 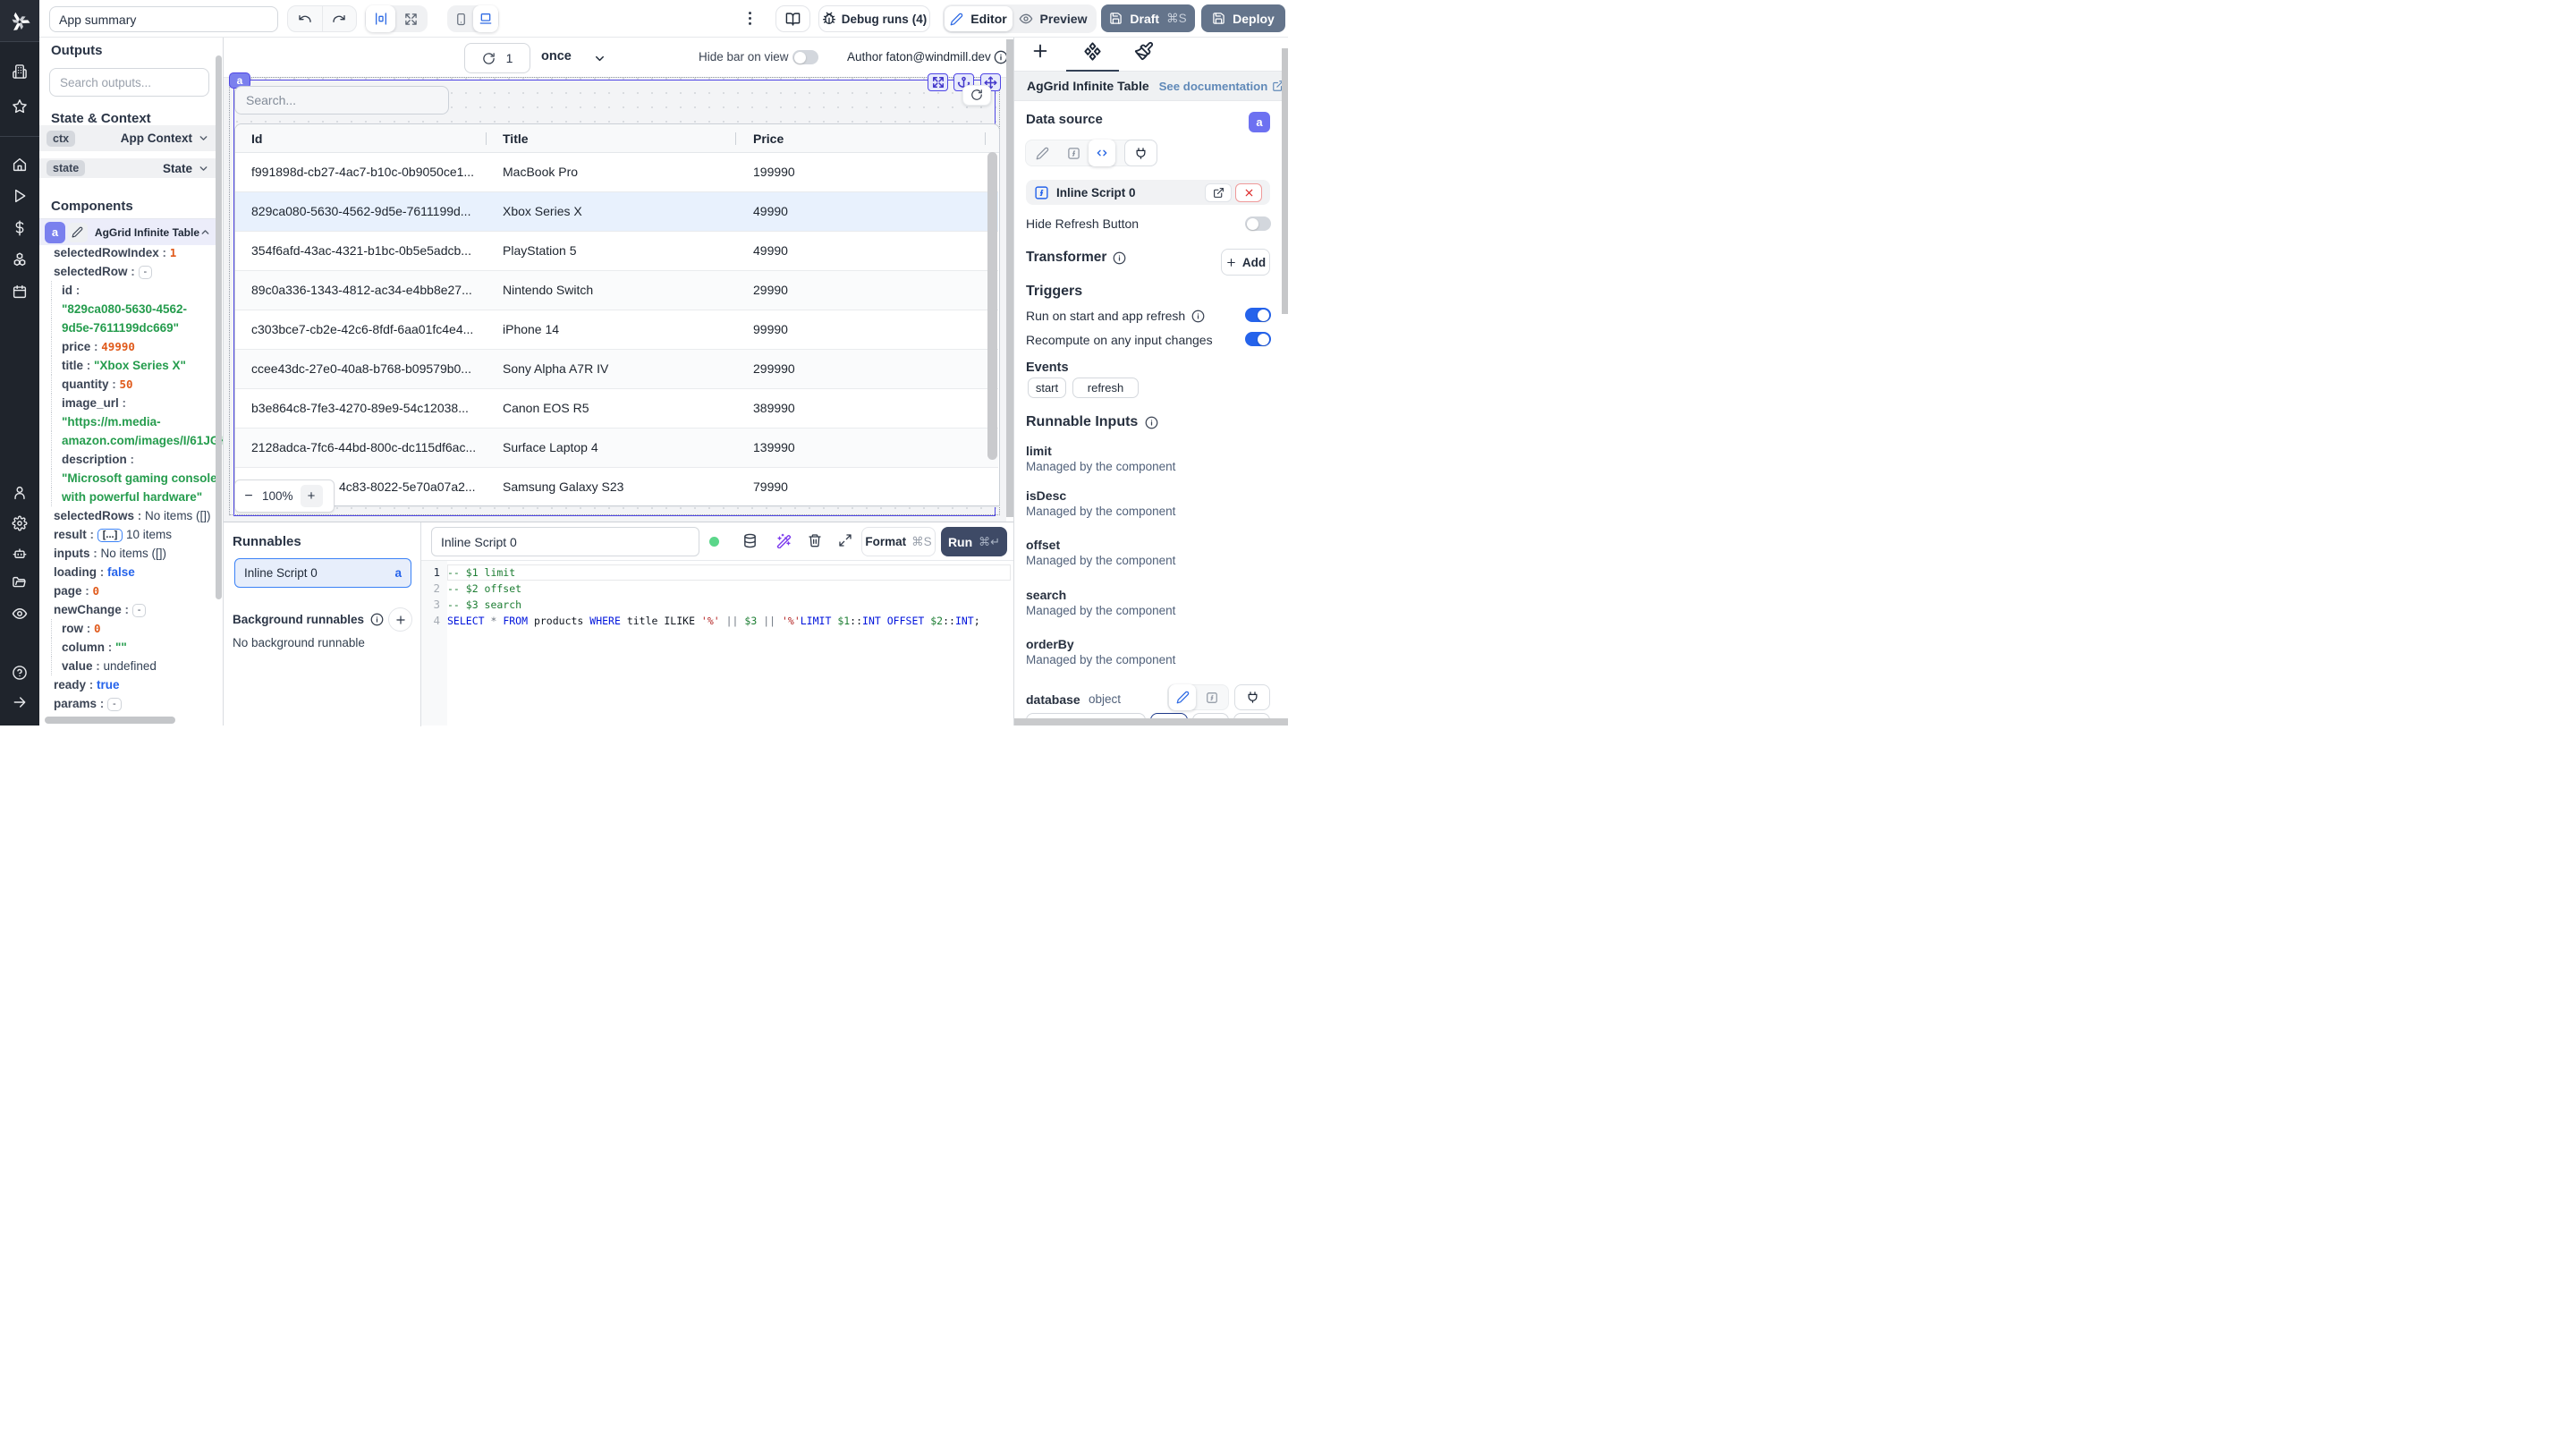 What do you see at coordinates (128, 572) in the screenshot?
I see `output-tree-row: loading : false` at bounding box center [128, 572].